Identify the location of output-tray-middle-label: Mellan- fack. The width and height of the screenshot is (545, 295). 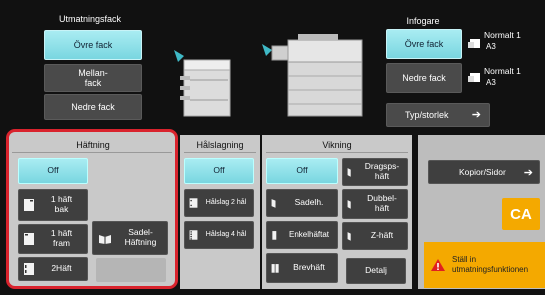
(93, 77).